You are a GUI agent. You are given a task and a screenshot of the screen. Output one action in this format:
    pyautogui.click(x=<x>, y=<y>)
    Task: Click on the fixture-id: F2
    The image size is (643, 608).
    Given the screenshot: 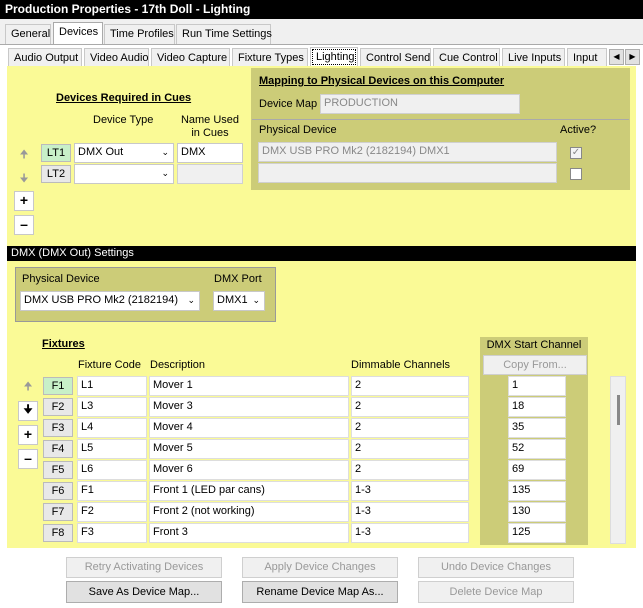 What is the action you would take?
    pyautogui.click(x=58, y=407)
    